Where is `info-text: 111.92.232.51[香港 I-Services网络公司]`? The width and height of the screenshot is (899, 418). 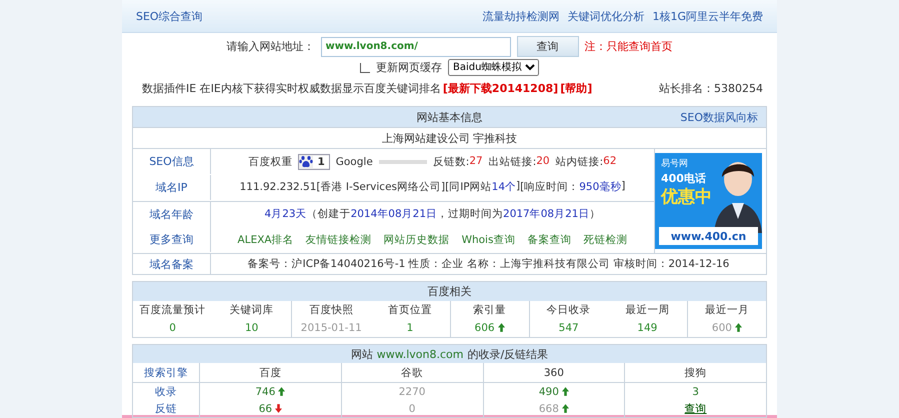 info-text: 111.92.232.51[香港 I-Services网络公司] is located at coordinates (343, 187).